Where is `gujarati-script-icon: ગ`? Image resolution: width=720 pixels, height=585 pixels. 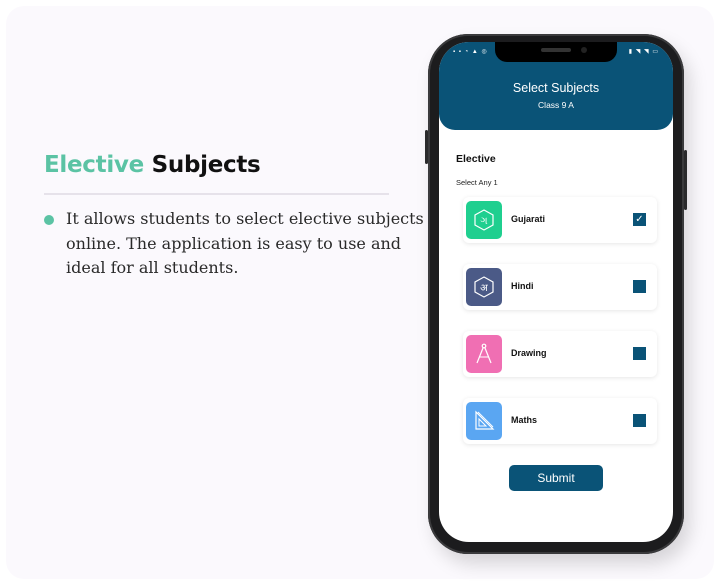 gujarati-script-icon: ગ is located at coordinates (484, 220).